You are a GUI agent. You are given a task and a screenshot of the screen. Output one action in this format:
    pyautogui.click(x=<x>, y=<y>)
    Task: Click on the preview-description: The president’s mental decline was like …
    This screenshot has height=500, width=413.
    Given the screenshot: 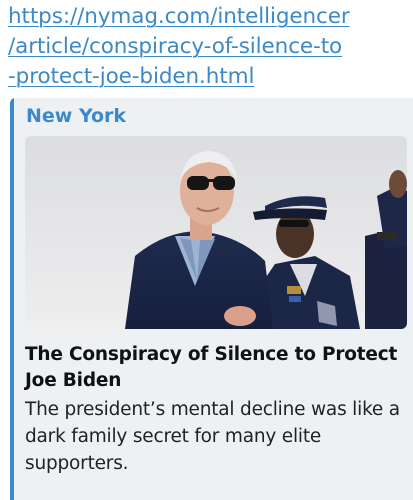 What is the action you would take?
    pyautogui.click(x=212, y=436)
    